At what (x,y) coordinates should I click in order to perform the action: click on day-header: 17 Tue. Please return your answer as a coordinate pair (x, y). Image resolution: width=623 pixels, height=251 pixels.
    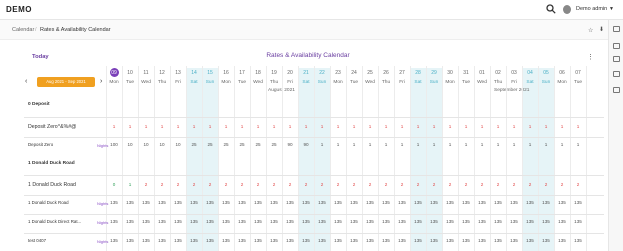
    Looking at the image, I should click on (242, 69).